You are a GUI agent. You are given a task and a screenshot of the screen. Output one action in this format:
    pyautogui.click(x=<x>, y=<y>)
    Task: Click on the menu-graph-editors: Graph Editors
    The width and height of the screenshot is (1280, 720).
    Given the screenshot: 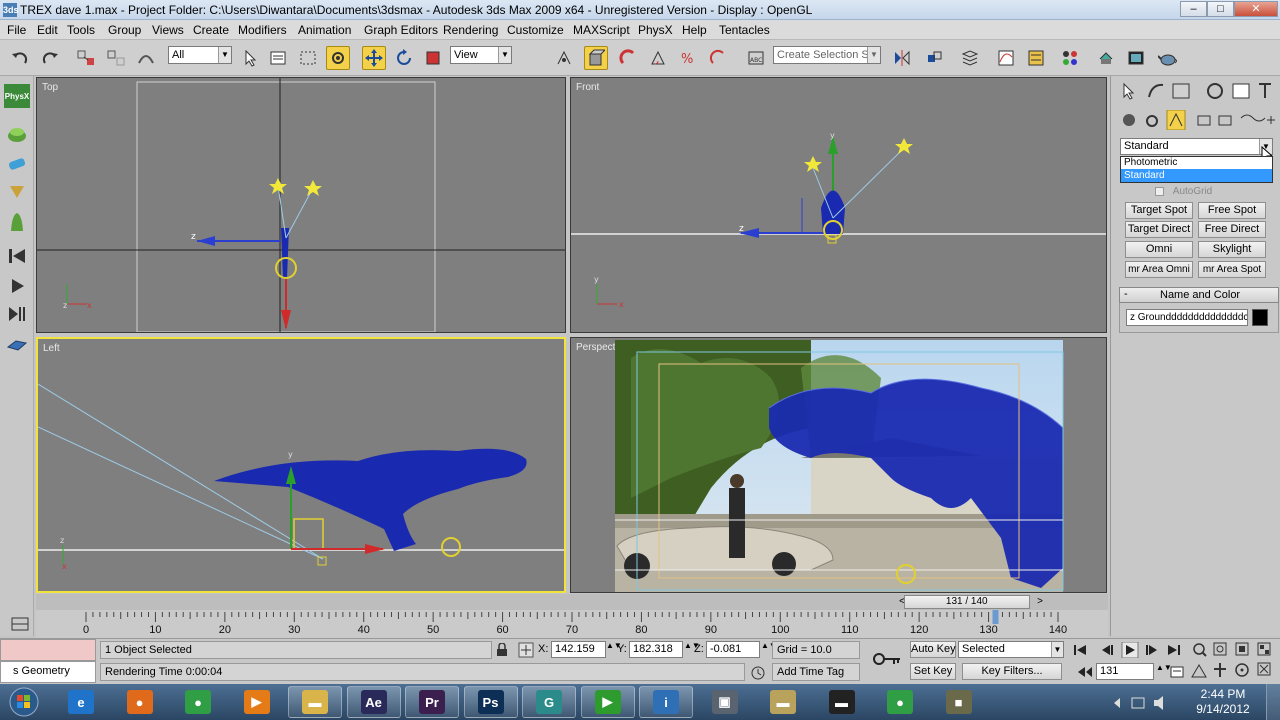 What is the action you would take?
    pyautogui.click(x=401, y=30)
    